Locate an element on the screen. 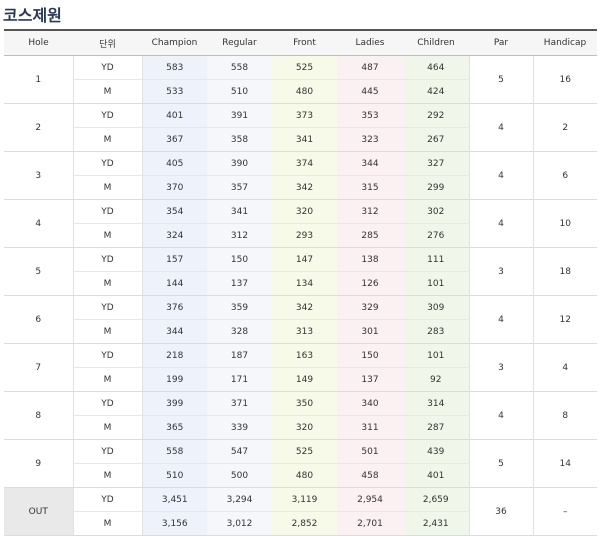 This screenshot has height=536, width=600. distance-cell: 3,119 is located at coordinates (304, 499).